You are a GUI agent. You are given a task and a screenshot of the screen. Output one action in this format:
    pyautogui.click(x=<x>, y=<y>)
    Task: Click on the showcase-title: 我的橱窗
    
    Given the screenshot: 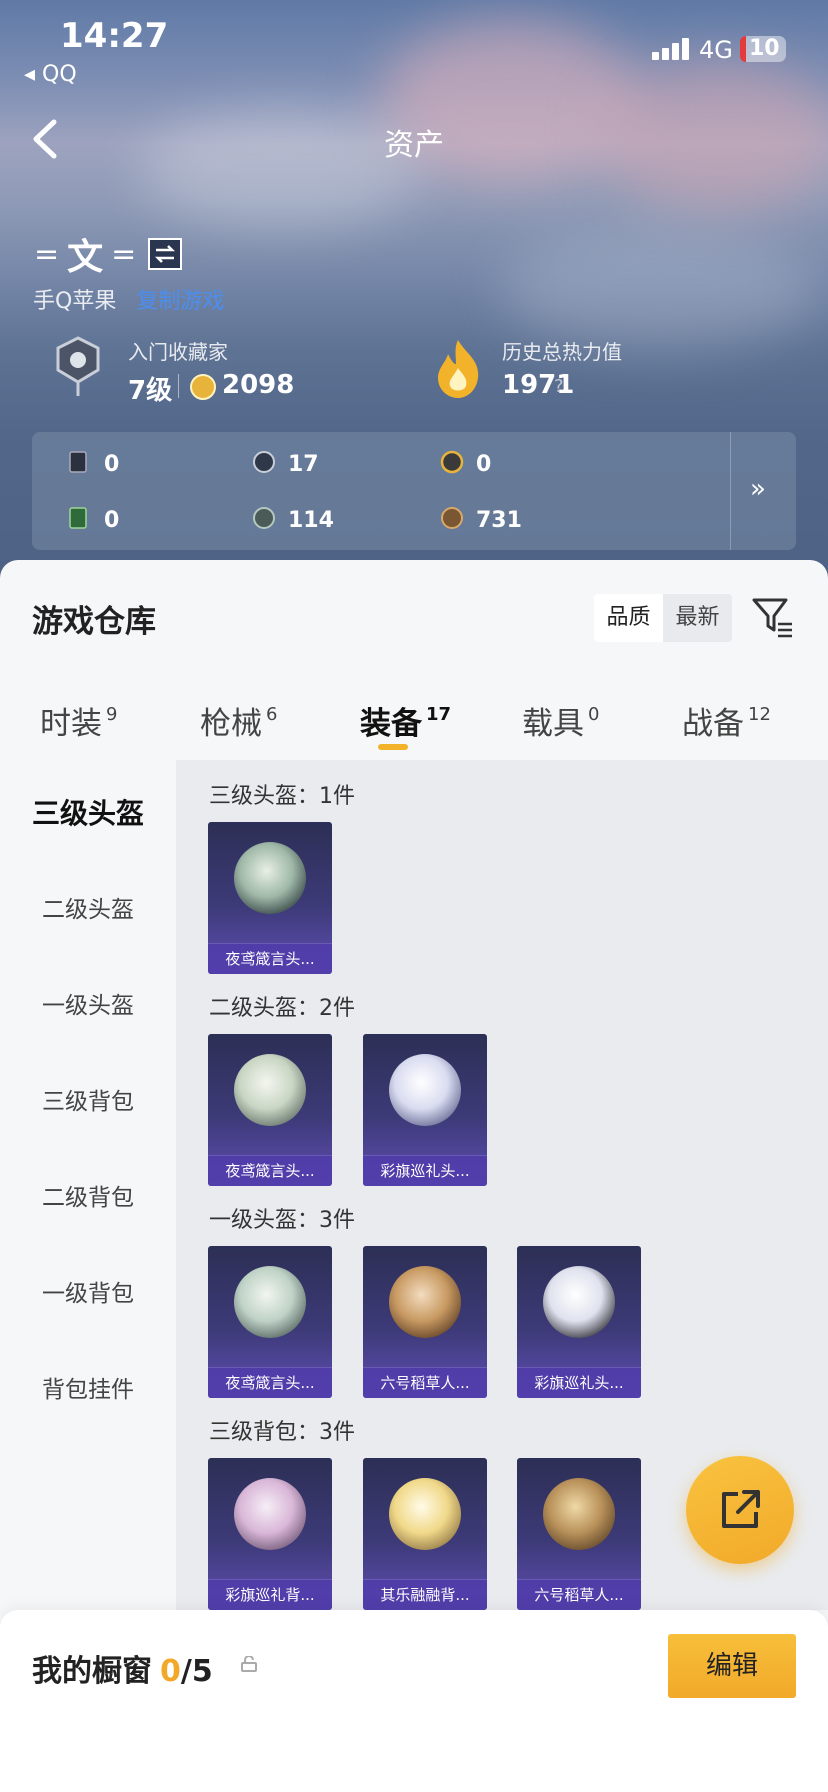 What is the action you would take?
    pyautogui.click(x=92, y=1671)
    